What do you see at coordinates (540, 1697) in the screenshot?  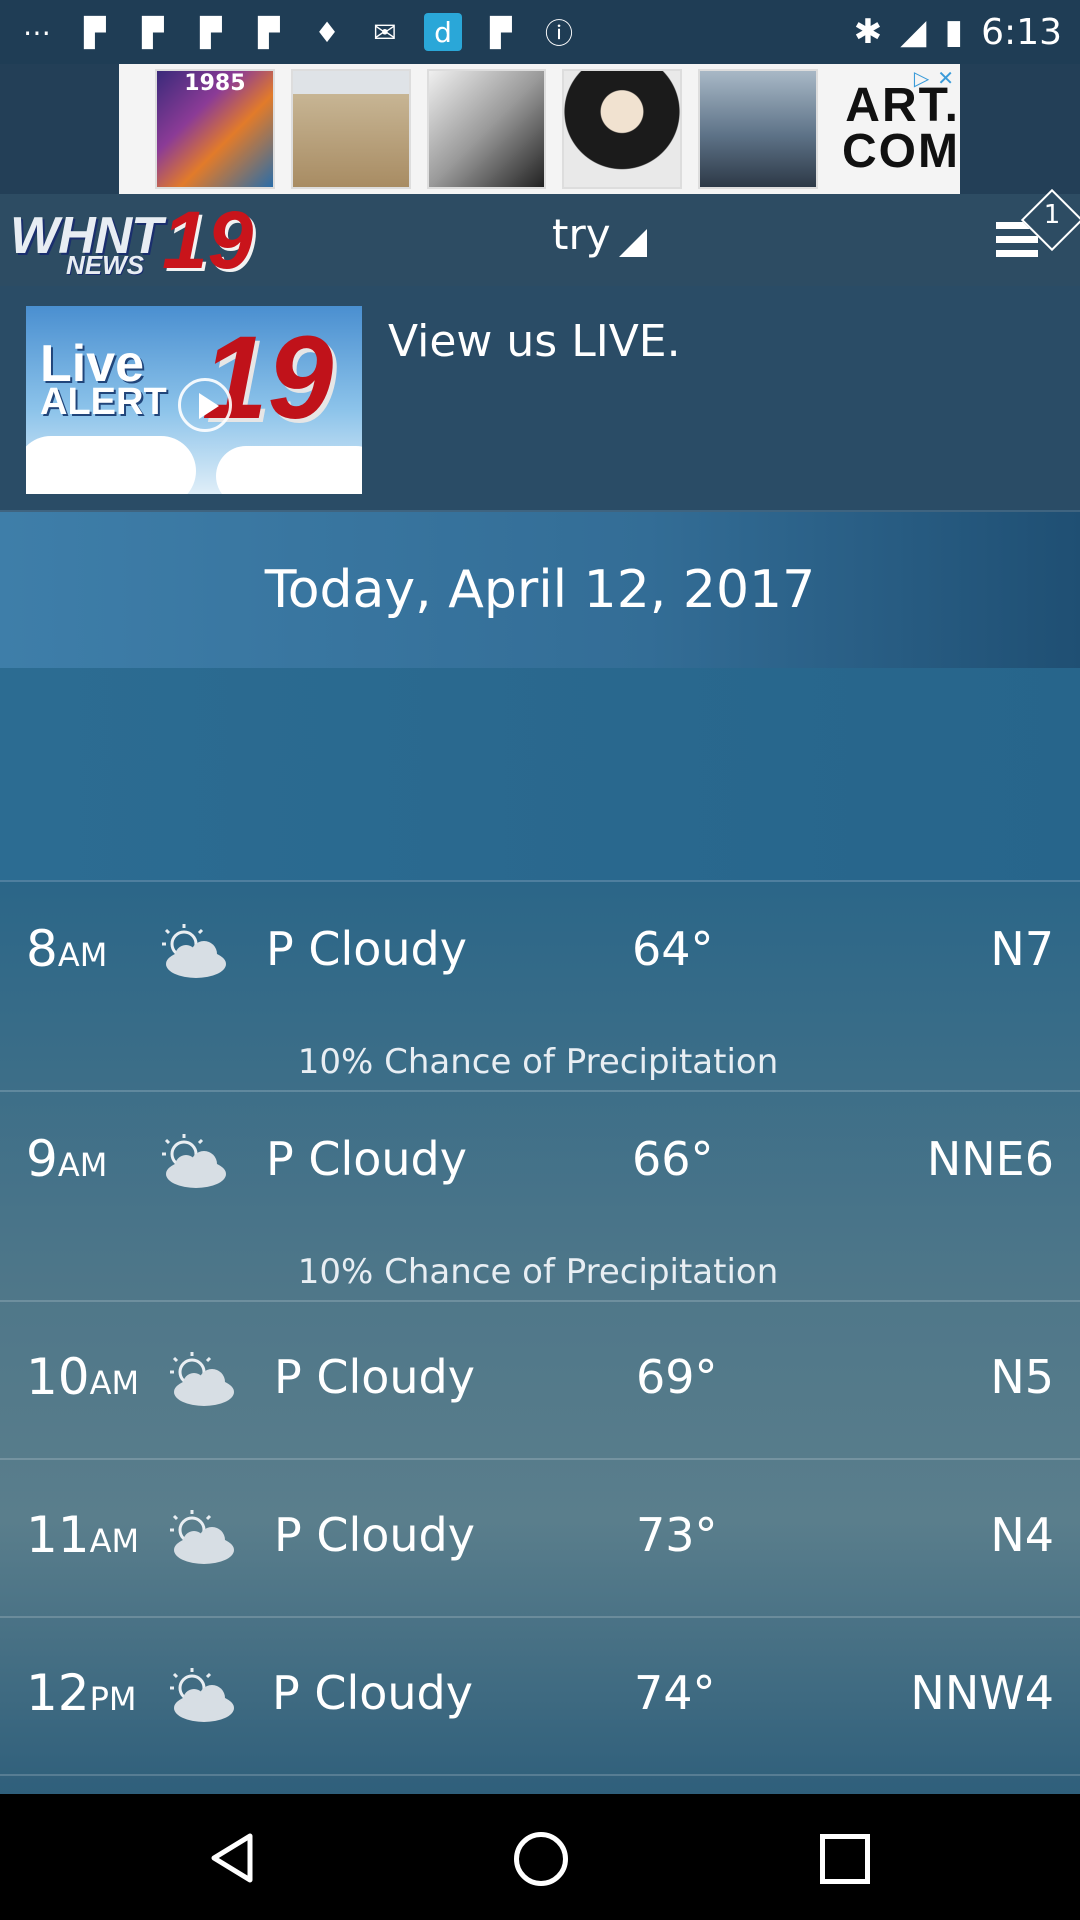 I see `hourly-row: 12PM P Cloudy 74° NNW4` at bounding box center [540, 1697].